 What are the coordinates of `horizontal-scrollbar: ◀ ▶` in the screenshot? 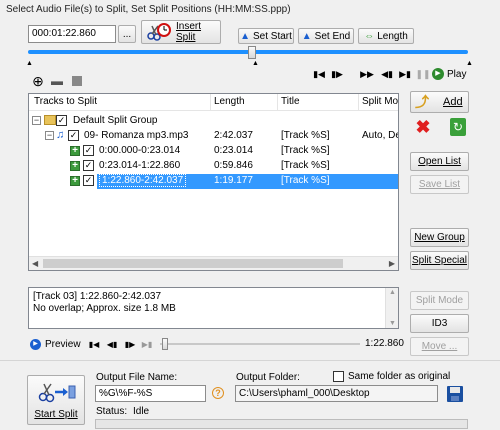 It's located at (213, 263).